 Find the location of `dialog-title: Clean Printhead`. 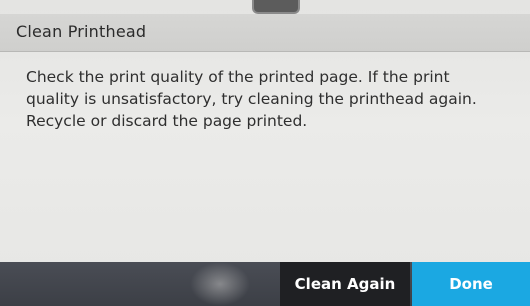

dialog-title: Clean Printhead is located at coordinates (81, 31).